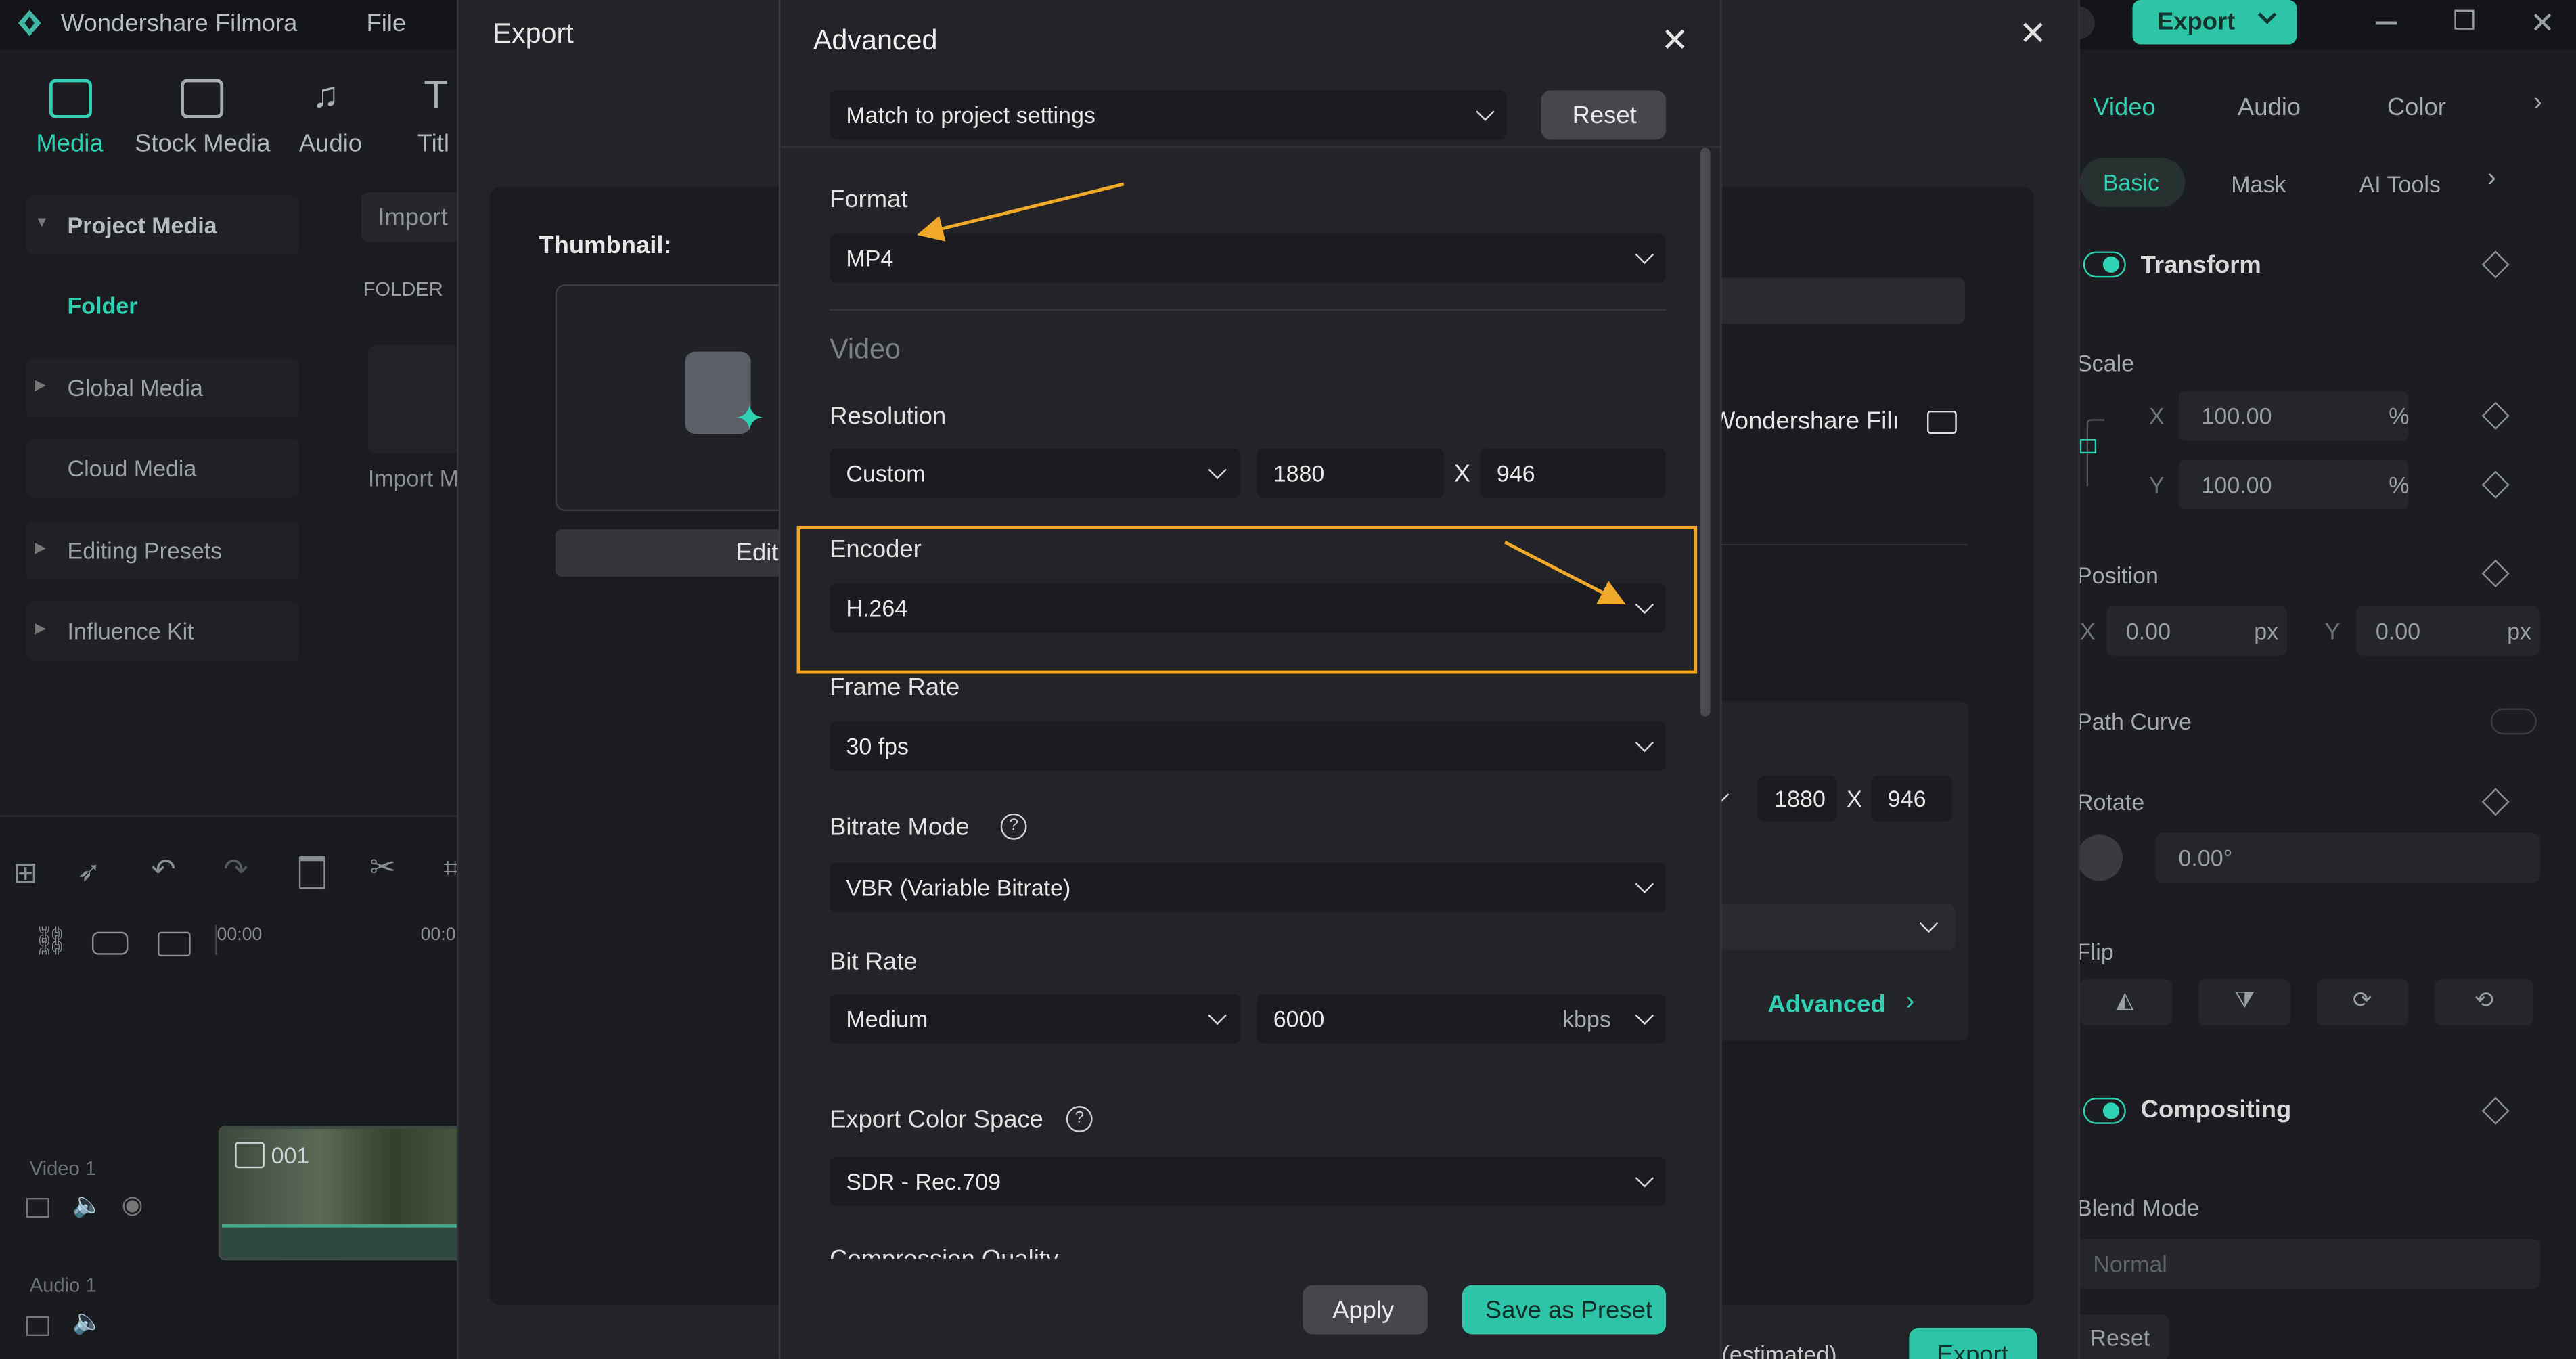  What do you see at coordinates (1021, 212) in the screenshot?
I see `format-arrow` at bounding box center [1021, 212].